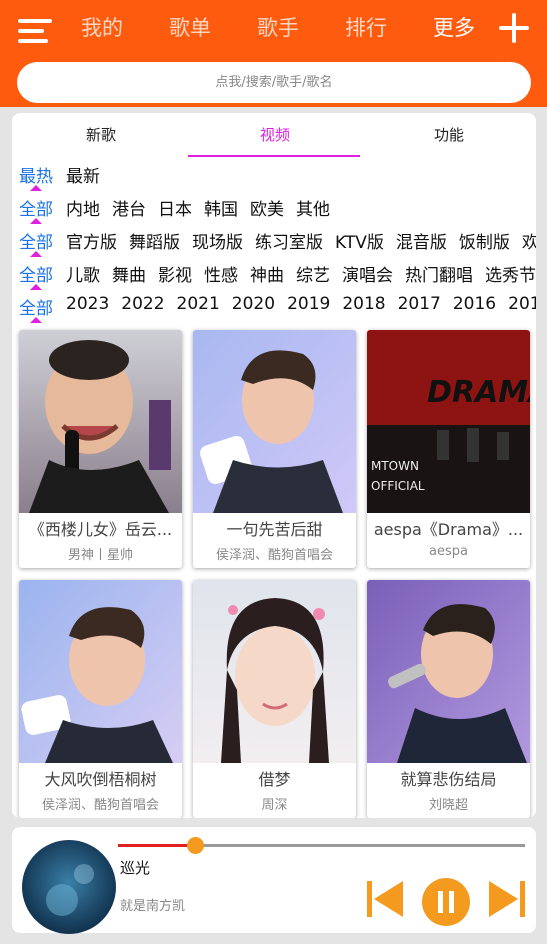  I want to click on caret-up-icon, so click(36, 320).